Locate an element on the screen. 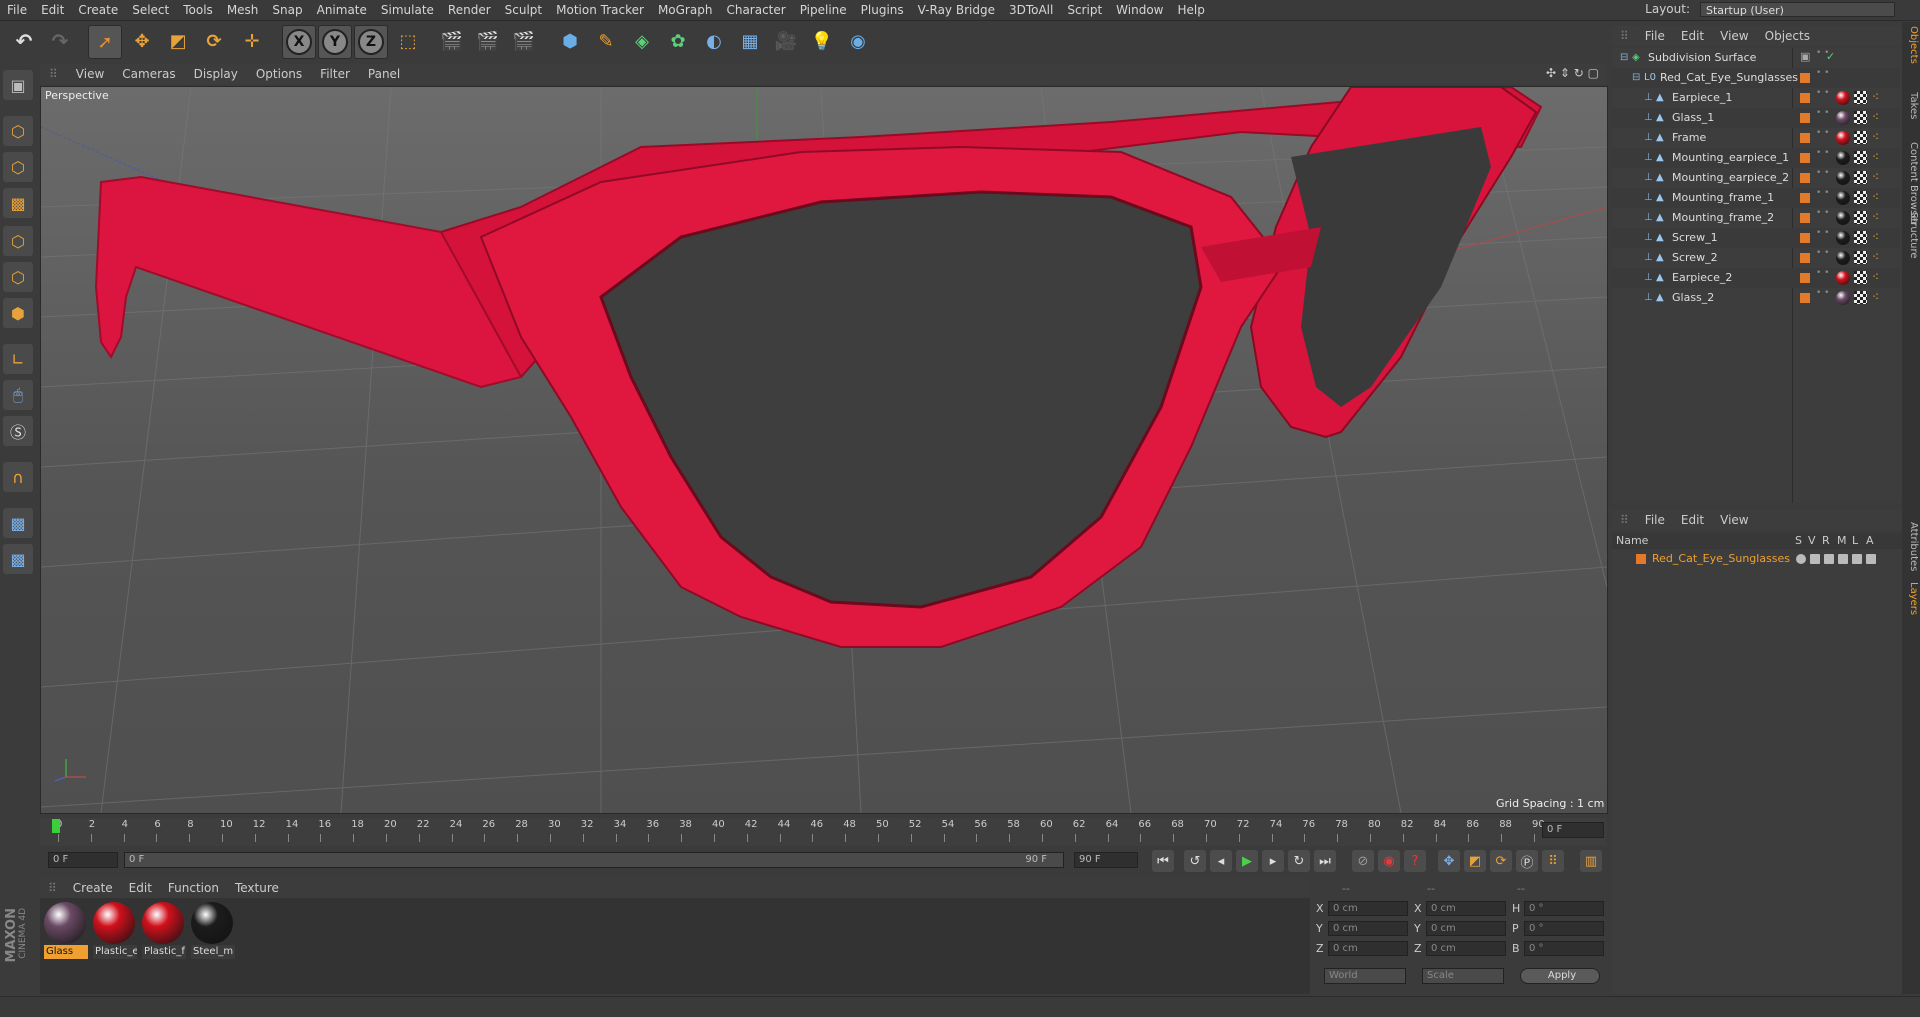  object-row: ⊥ ▲ Earpiece_1 • • ⁖ is located at coordinates (1756, 98).